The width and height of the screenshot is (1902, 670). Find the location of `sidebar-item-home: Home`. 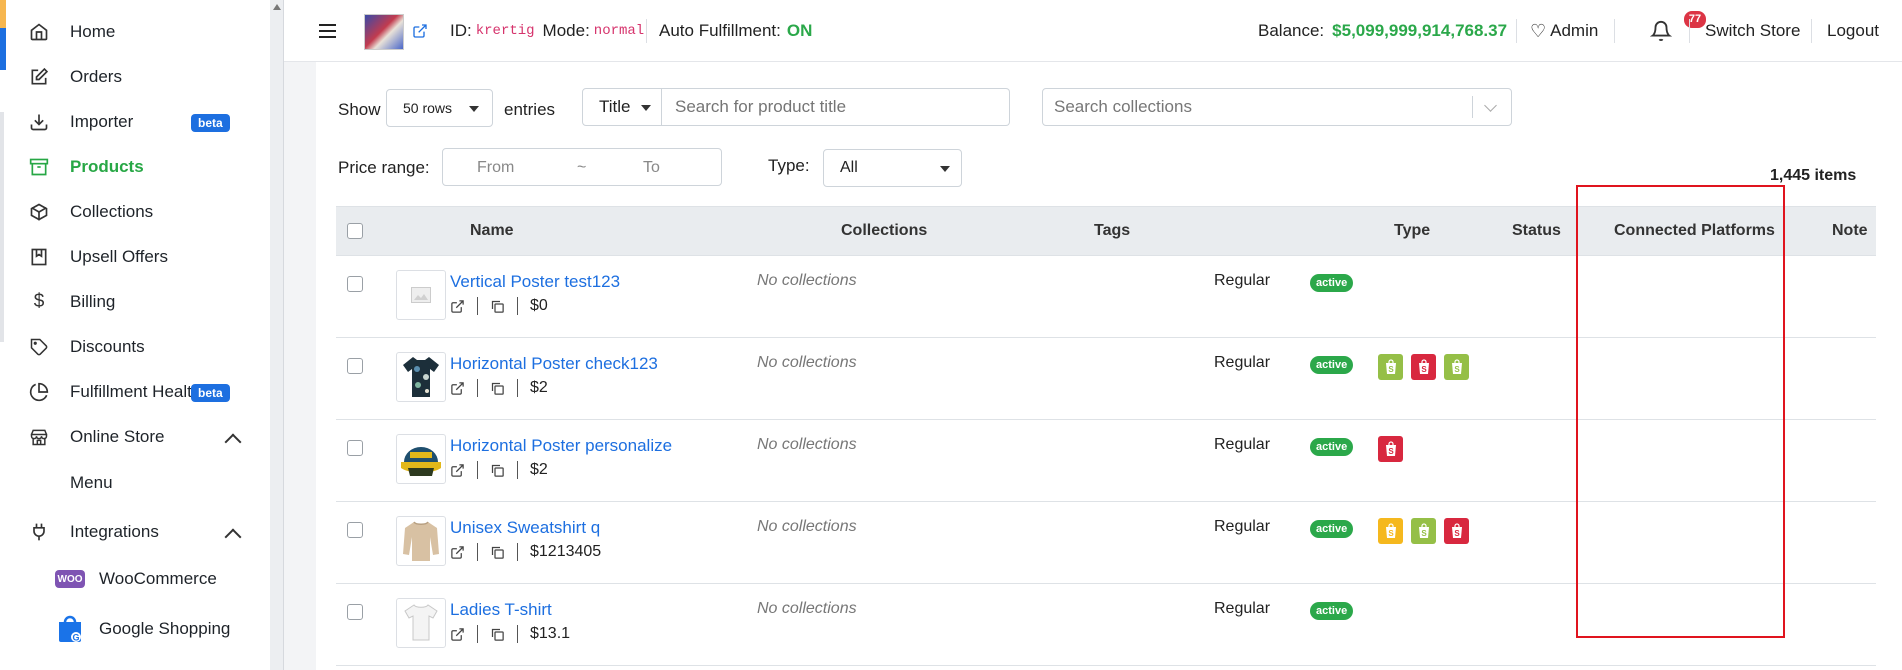

sidebar-item-home: Home is located at coordinates (71, 32).